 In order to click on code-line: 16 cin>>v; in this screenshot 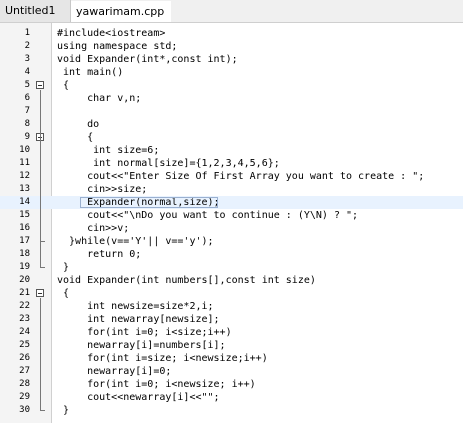, I will do `click(231, 228)`.